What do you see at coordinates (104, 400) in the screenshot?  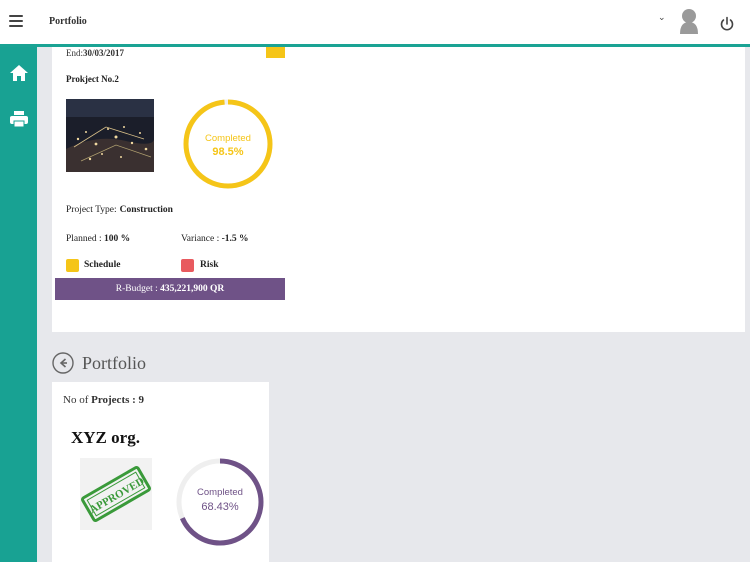 I see `project-count: No of Projects : 9` at bounding box center [104, 400].